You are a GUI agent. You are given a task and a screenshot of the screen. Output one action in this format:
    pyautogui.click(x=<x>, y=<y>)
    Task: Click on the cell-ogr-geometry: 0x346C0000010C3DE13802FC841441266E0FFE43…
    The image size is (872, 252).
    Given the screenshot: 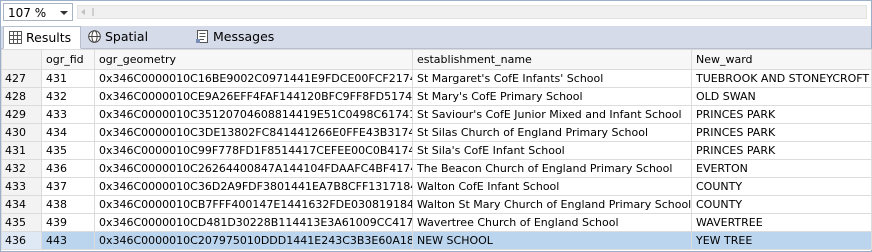 What is the action you would take?
    pyautogui.click(x=253, y=132)
    